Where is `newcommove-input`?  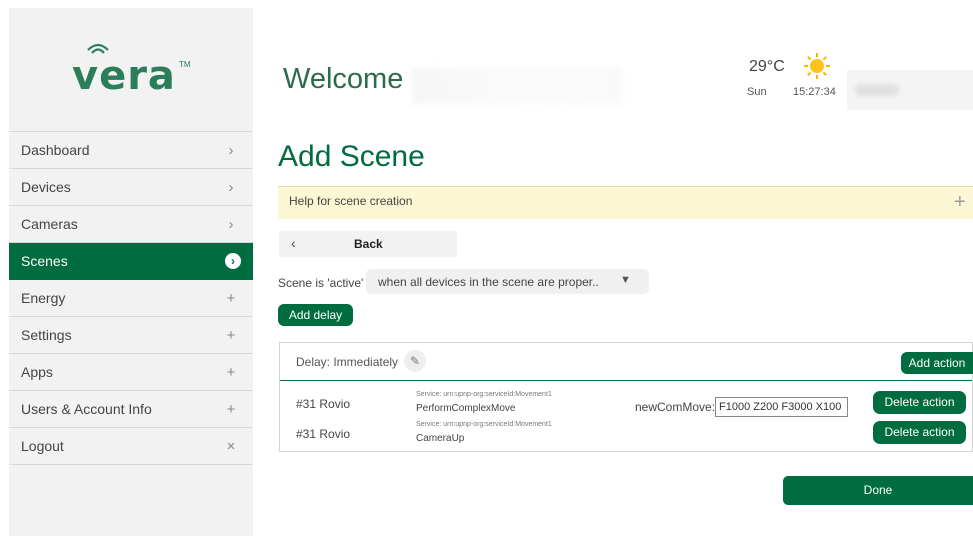 newcommove-input is located at coordinates (781, 407).